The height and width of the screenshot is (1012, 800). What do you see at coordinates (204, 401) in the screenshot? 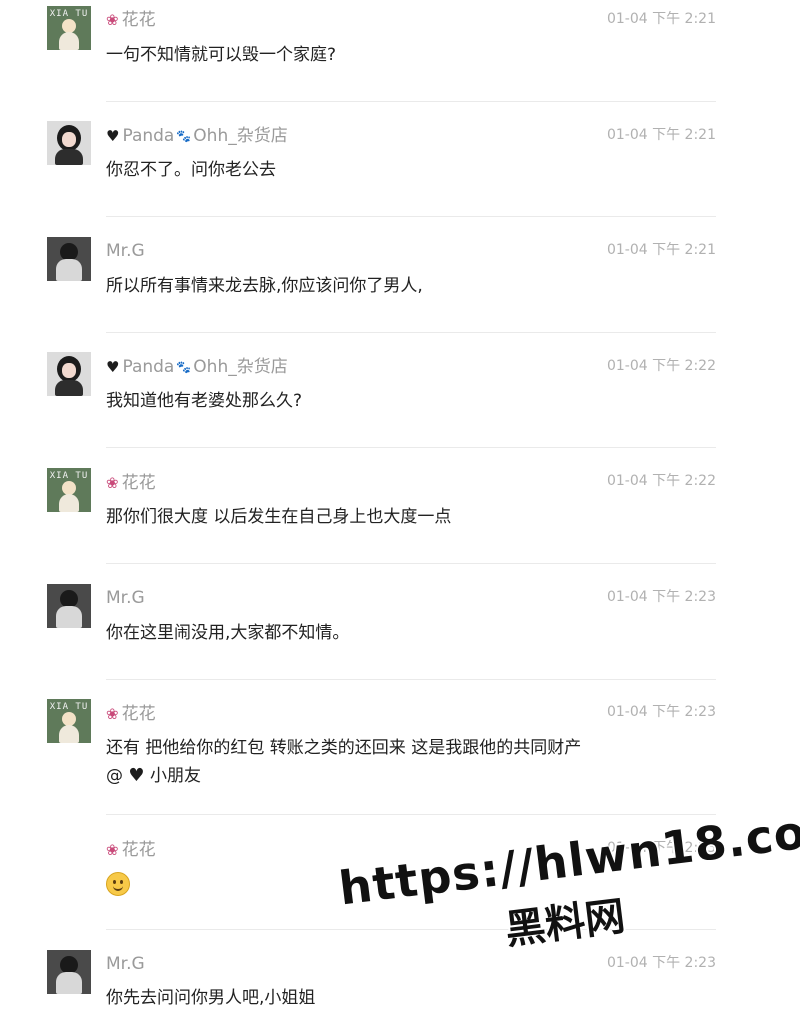
I see `message-text: 我知道他有老婆处那么久?` at bounding box center [204, 401].